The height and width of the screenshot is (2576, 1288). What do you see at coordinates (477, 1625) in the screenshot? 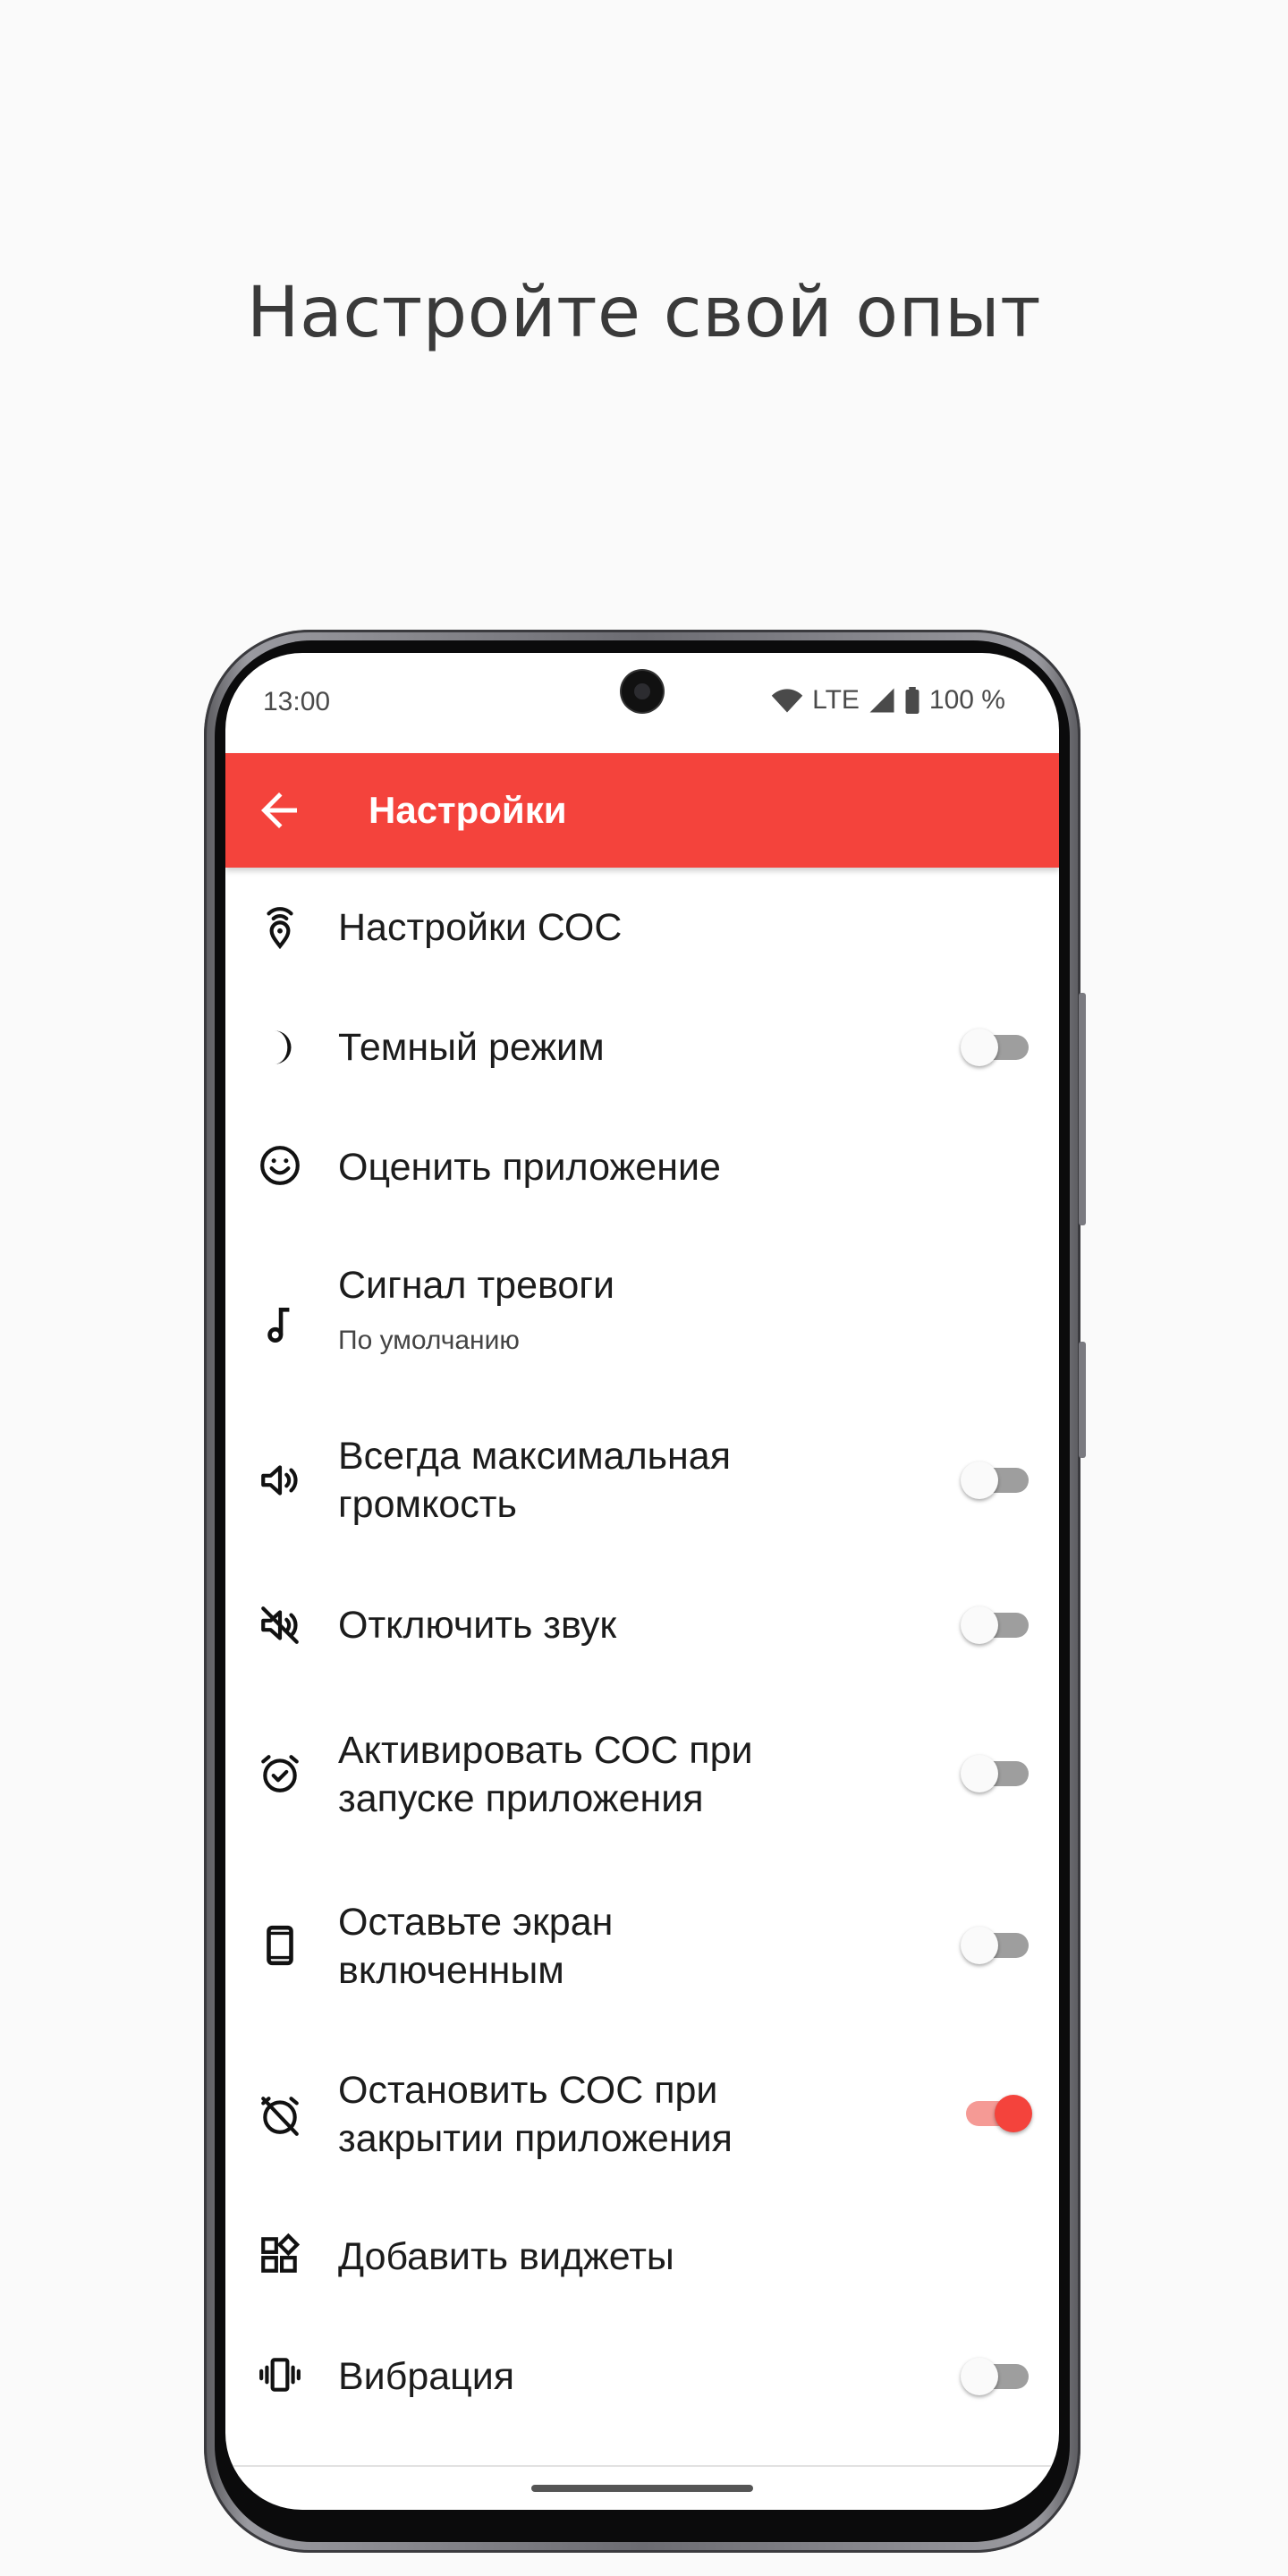
I see `setting-title: Отключить звук` at bounding box center [477, 1625].